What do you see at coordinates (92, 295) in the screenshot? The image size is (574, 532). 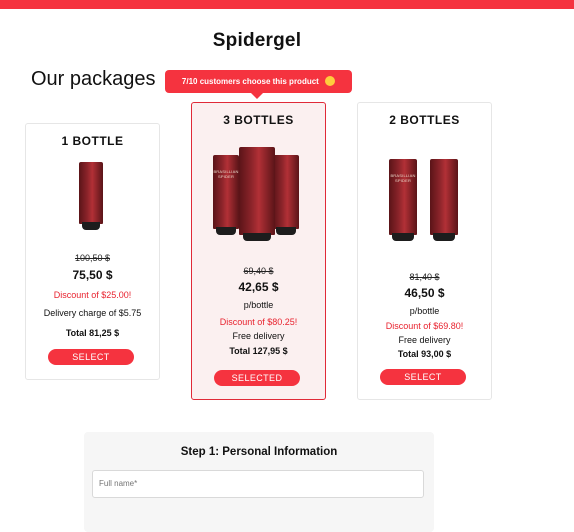 I see `discount-text: Discount of $25.00!` at bounding box center [92, 295].